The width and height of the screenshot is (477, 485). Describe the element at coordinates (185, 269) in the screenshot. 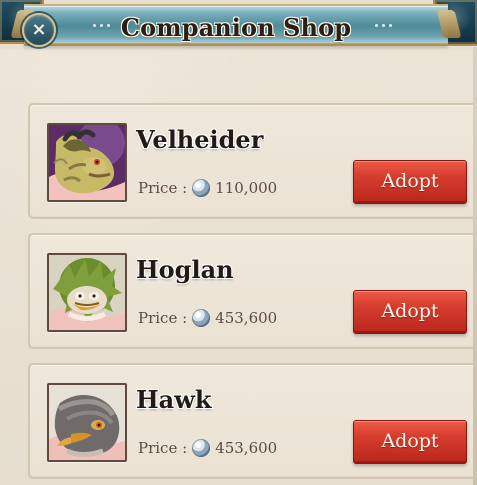

I see `companion-name: Hoglan` at that location.